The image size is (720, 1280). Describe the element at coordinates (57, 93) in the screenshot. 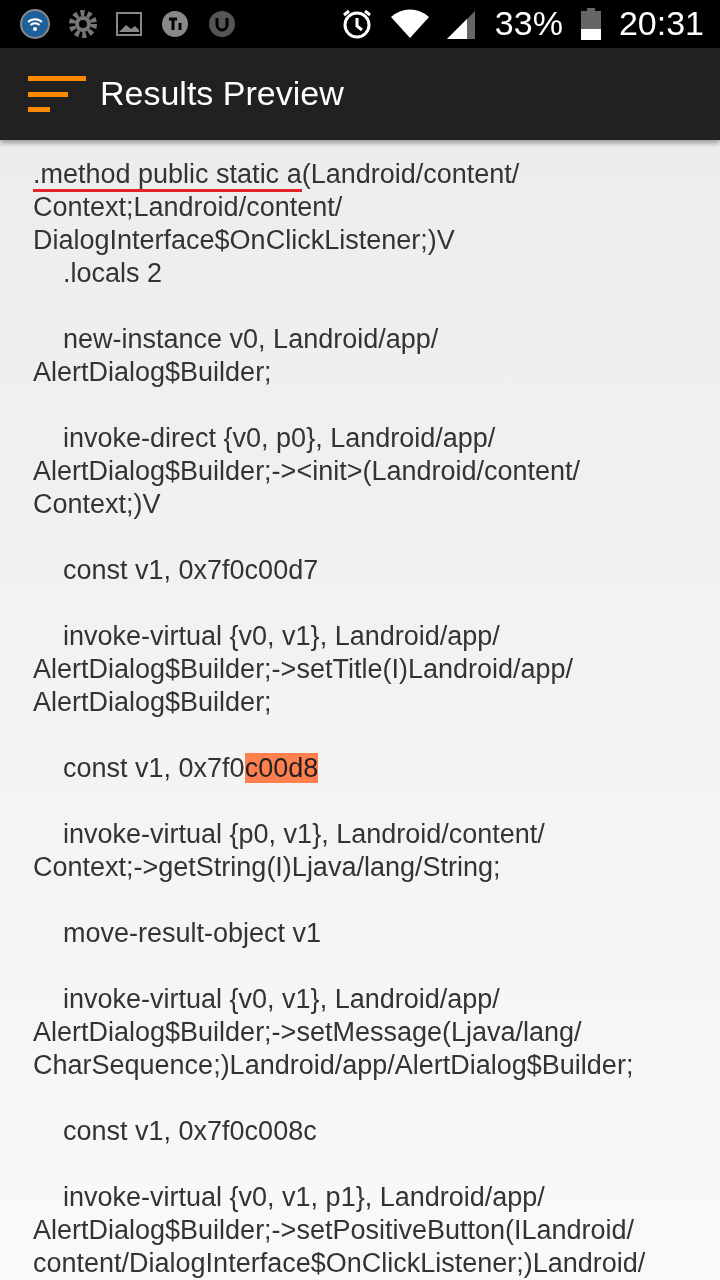

I see `menu-icon` at that location.